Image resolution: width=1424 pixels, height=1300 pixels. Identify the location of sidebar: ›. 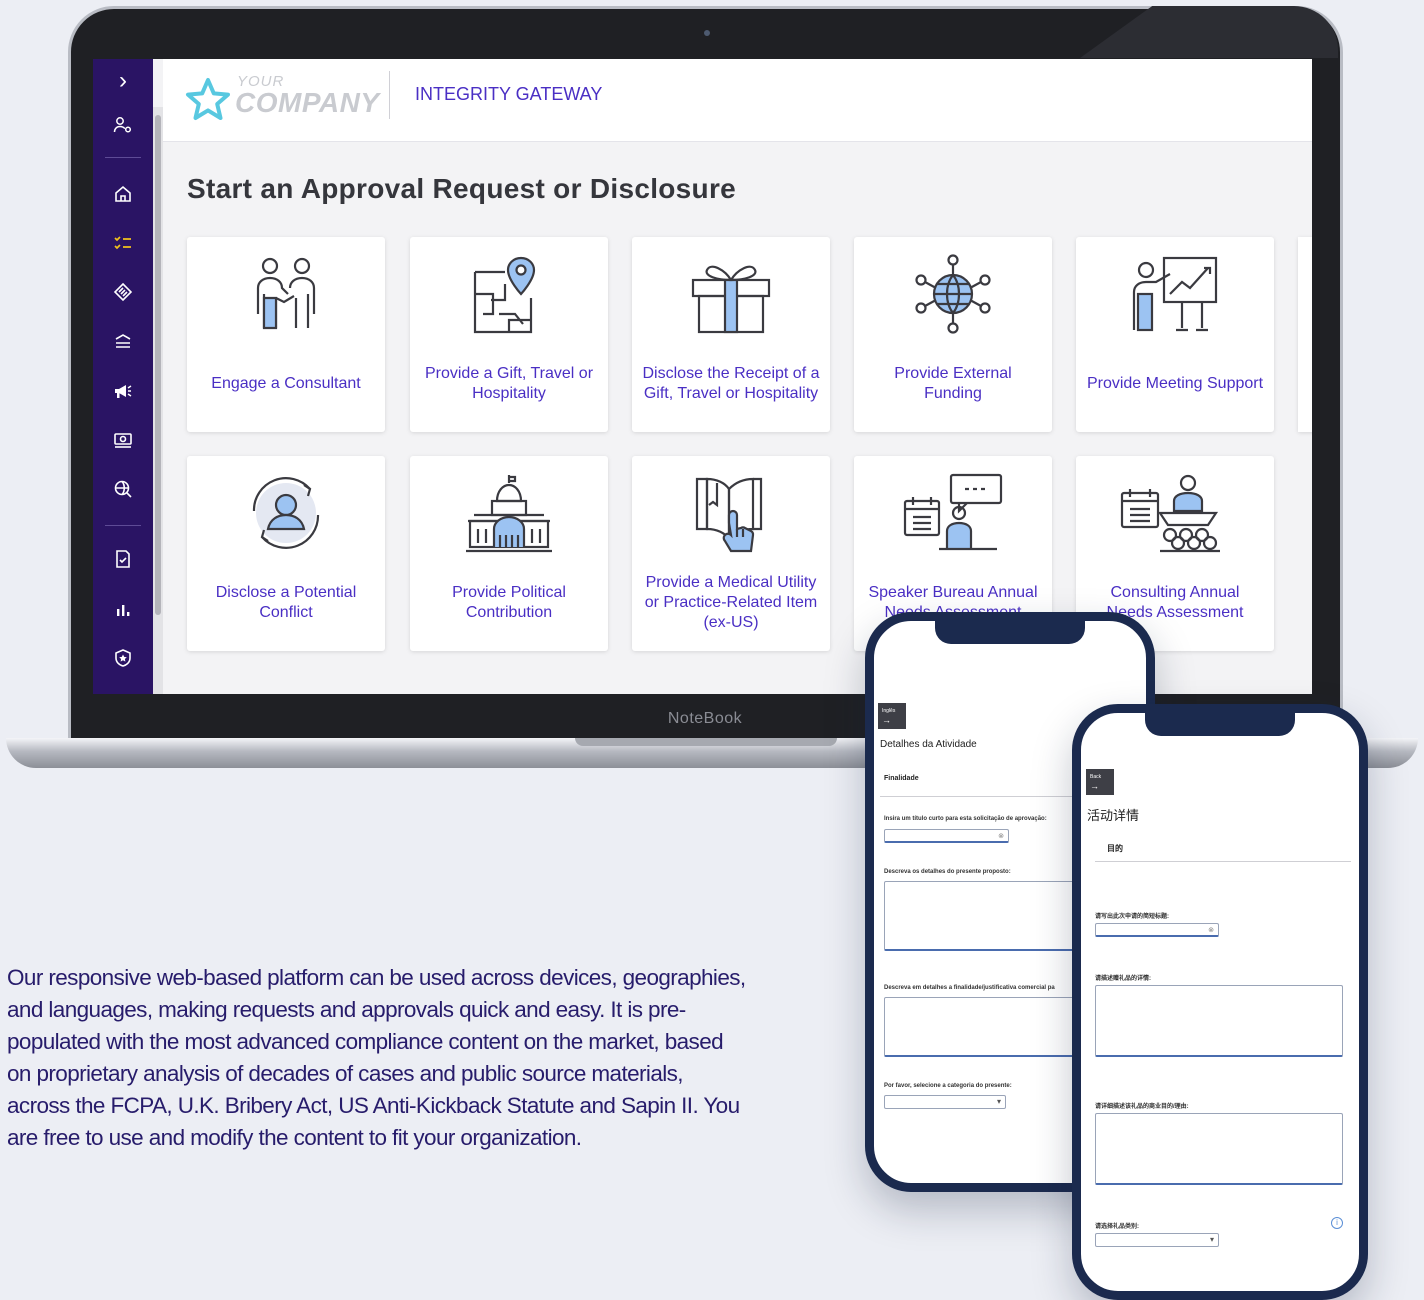
(123, 376).